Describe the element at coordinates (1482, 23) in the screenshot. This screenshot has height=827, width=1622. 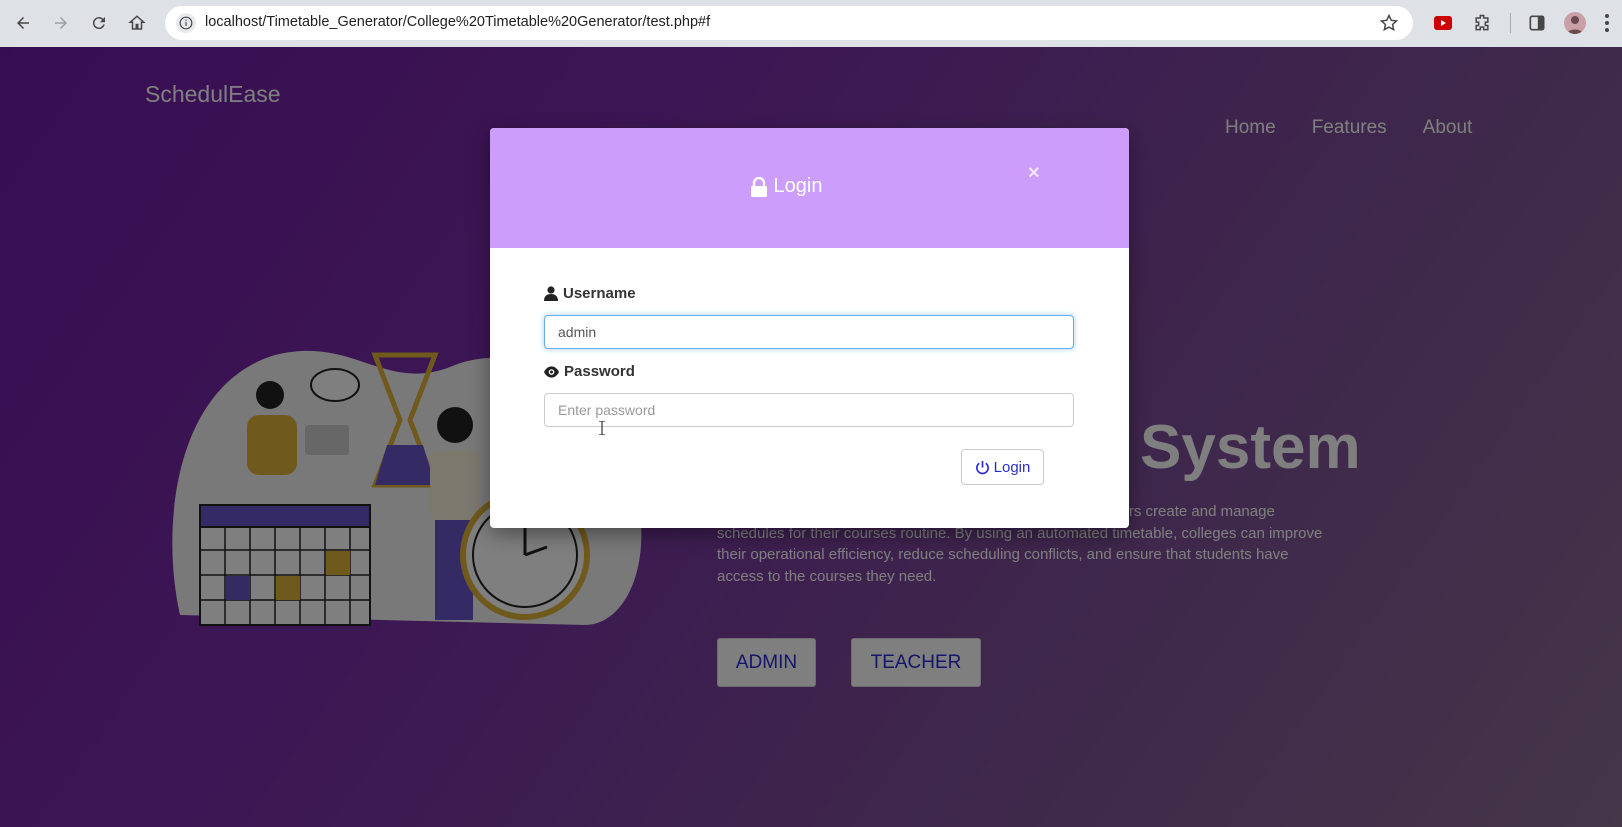
I see `extensions-puzzle-icon` at that location.